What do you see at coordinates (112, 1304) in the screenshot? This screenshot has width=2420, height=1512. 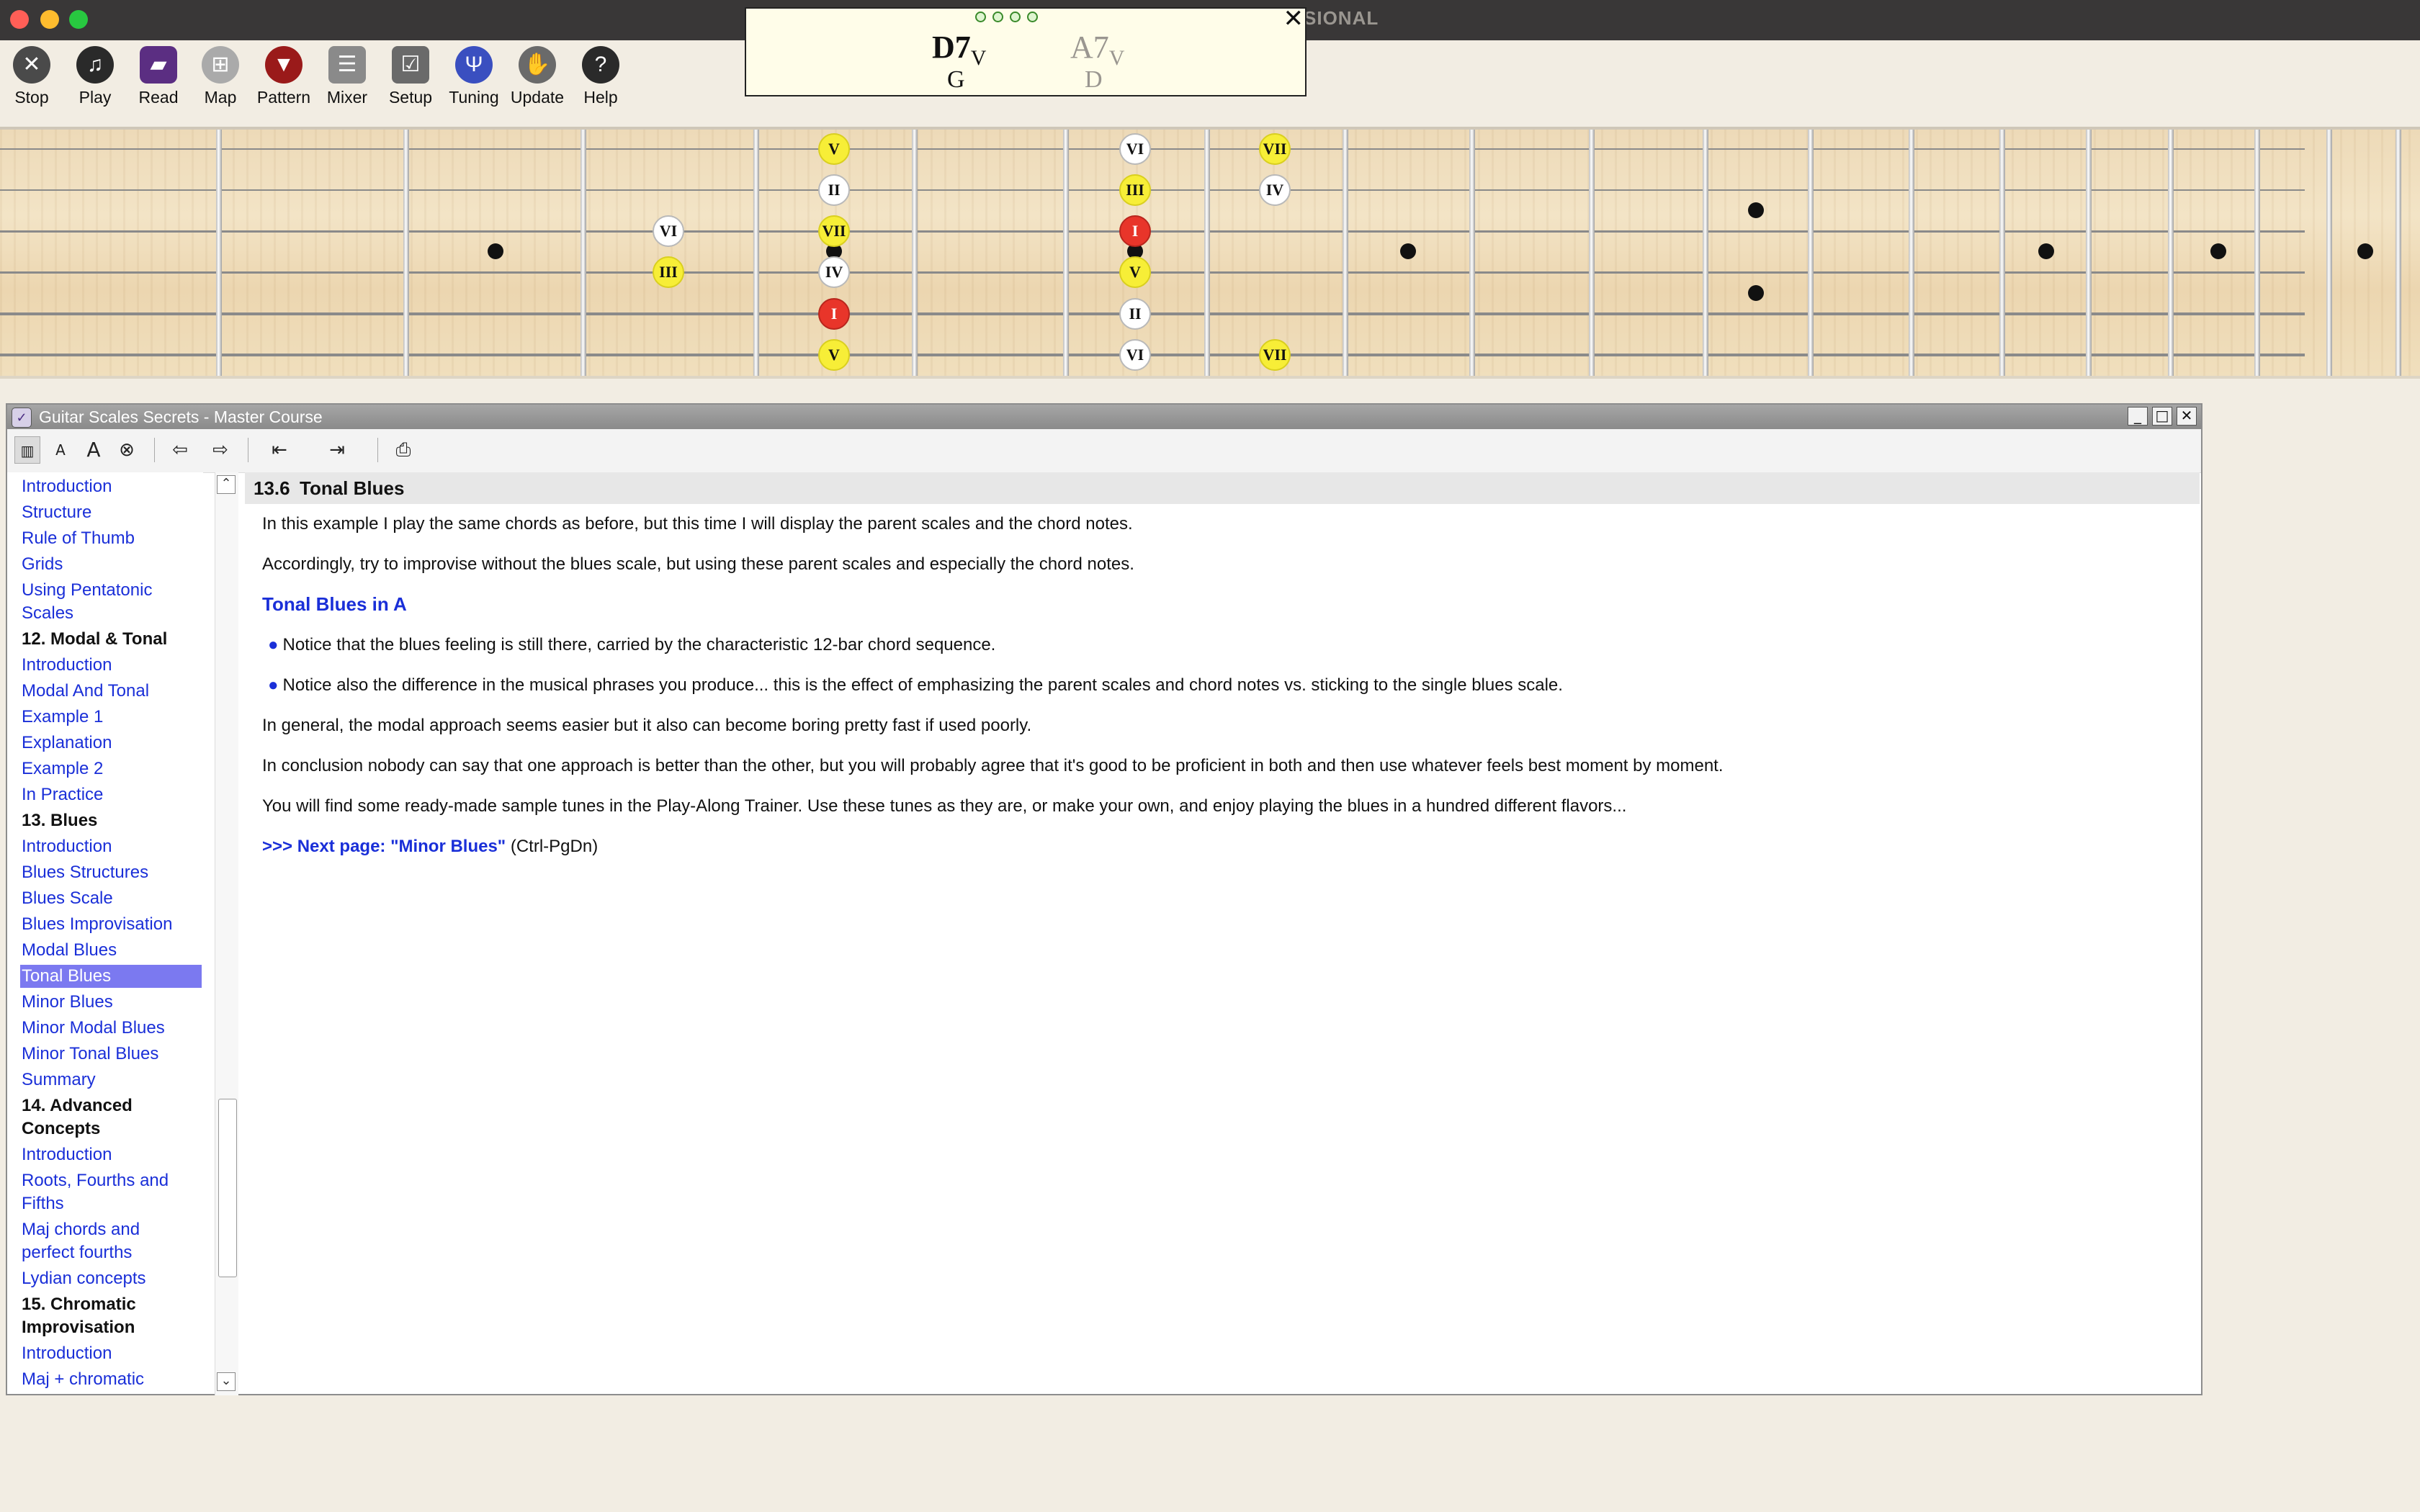 I see `nav-chapter-header: 15. Chromatic` at bounding box center [112, 1304].